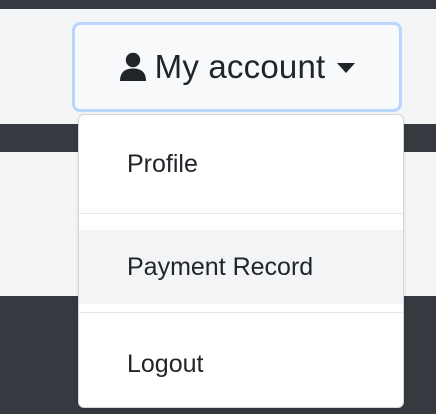 This screenshot has width=436, height=414. What do you see at coordinates (240, 66) in the screenshot?
I see `my-account-label: My account` at bounding box center [240, 66].